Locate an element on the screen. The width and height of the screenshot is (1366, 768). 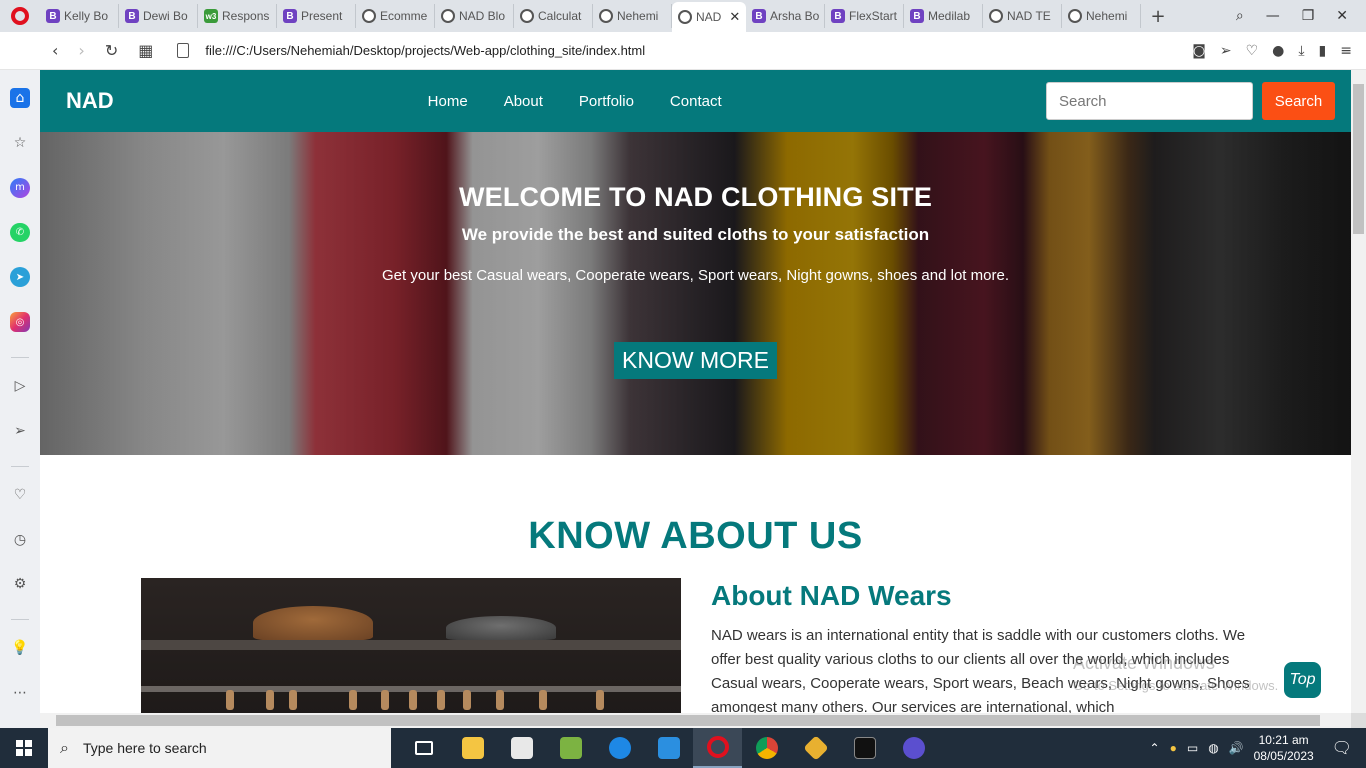
start-button is located at coordinates (24, 748).